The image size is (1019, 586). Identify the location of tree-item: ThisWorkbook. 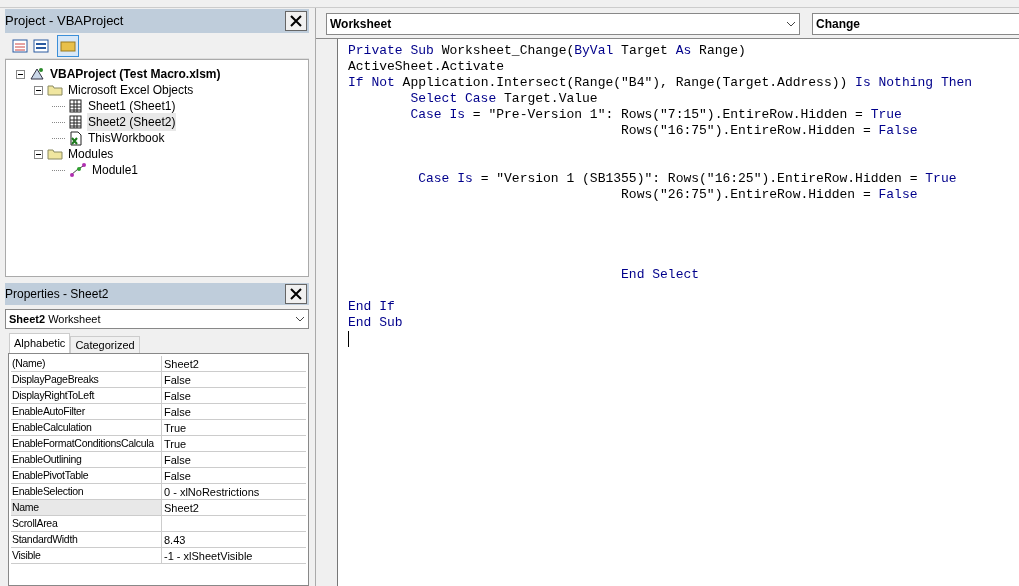
(126, 138).